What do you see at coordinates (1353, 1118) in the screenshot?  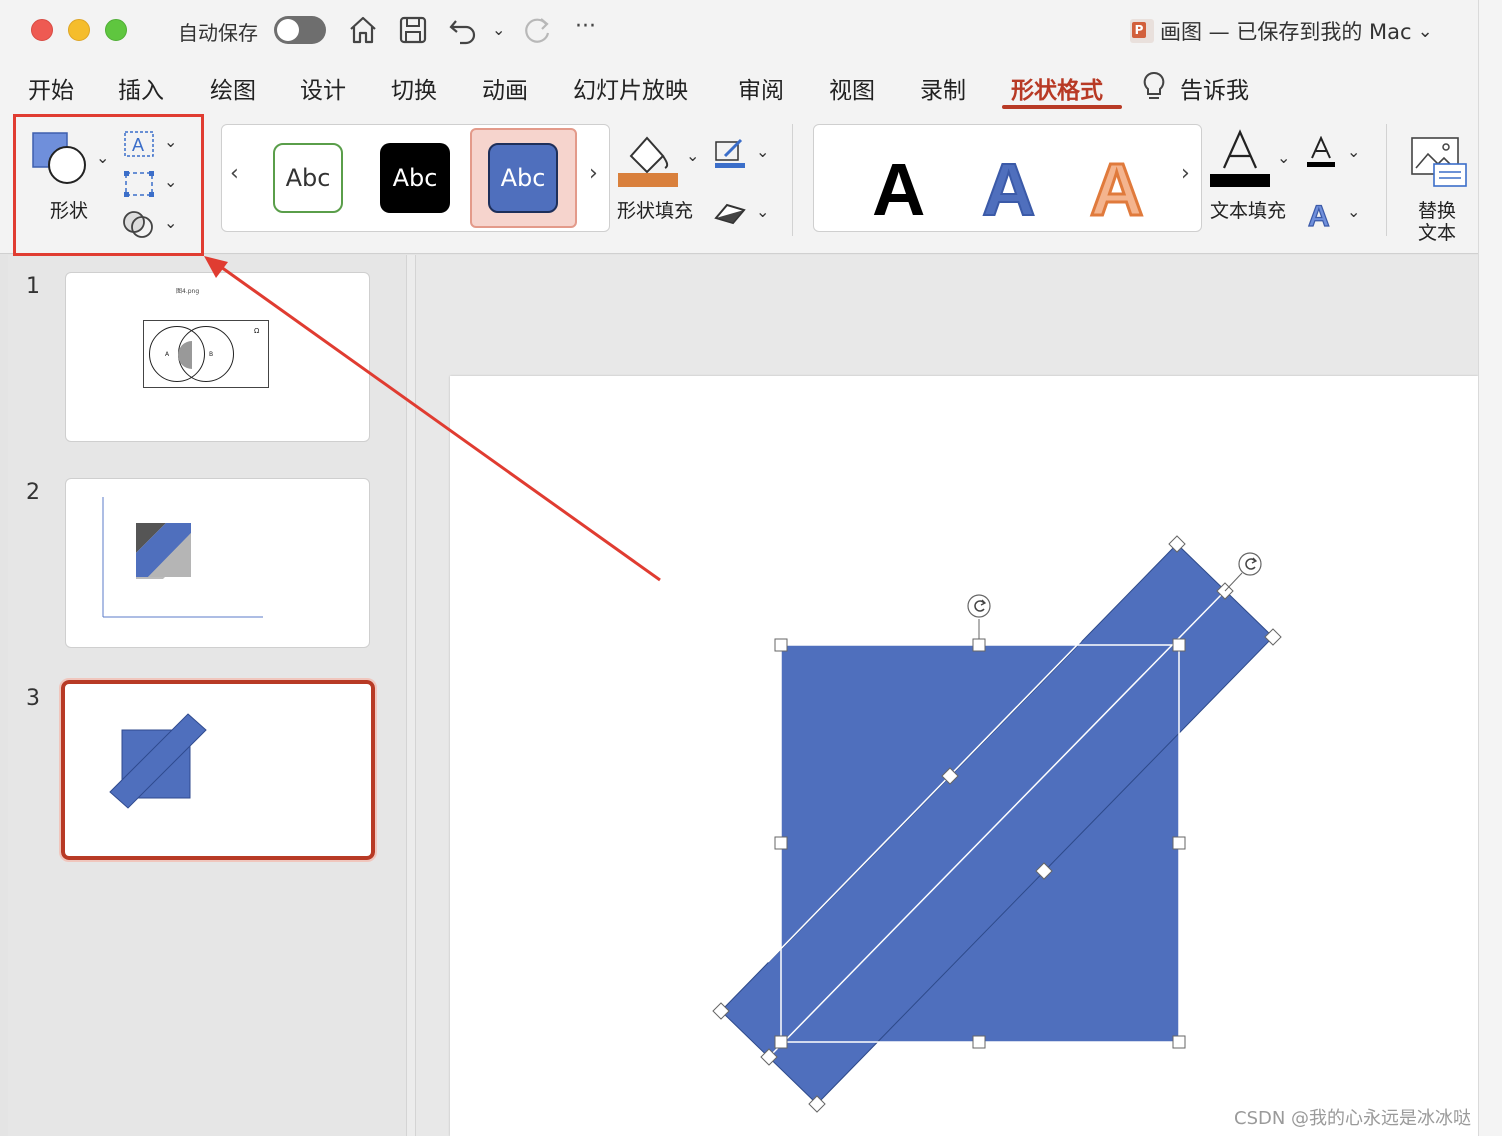 I see `watermark: CSDN @我的心永远是冰冰哒` at bounding box center [1353, 1118].